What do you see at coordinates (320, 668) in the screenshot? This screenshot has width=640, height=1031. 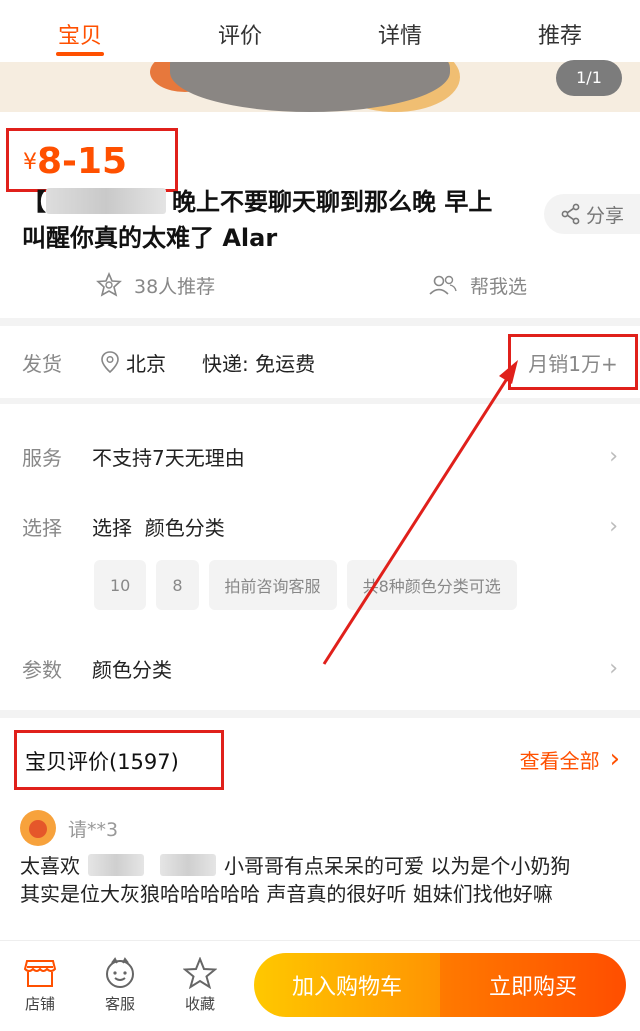 I see `params-row: 参数 颜色分类 ›` at bounding box center [320, 668].